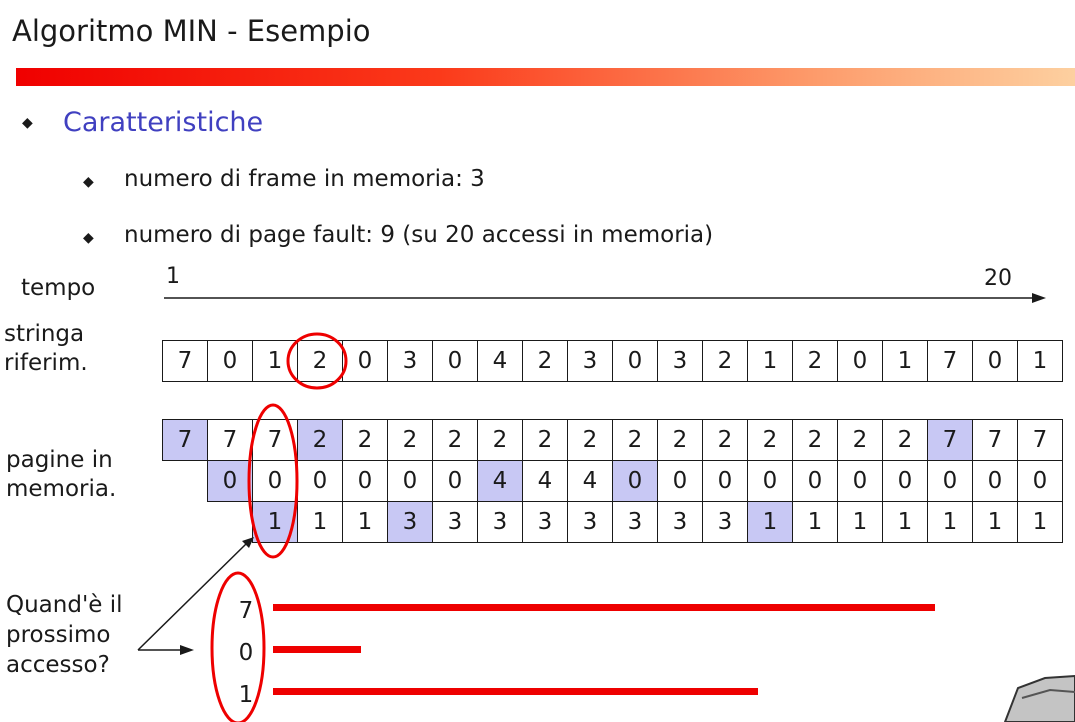  What do you see at coordinates (1039, 698) in the screenshot?
I see `corner-decoration` at bounding box center [1039, 698].